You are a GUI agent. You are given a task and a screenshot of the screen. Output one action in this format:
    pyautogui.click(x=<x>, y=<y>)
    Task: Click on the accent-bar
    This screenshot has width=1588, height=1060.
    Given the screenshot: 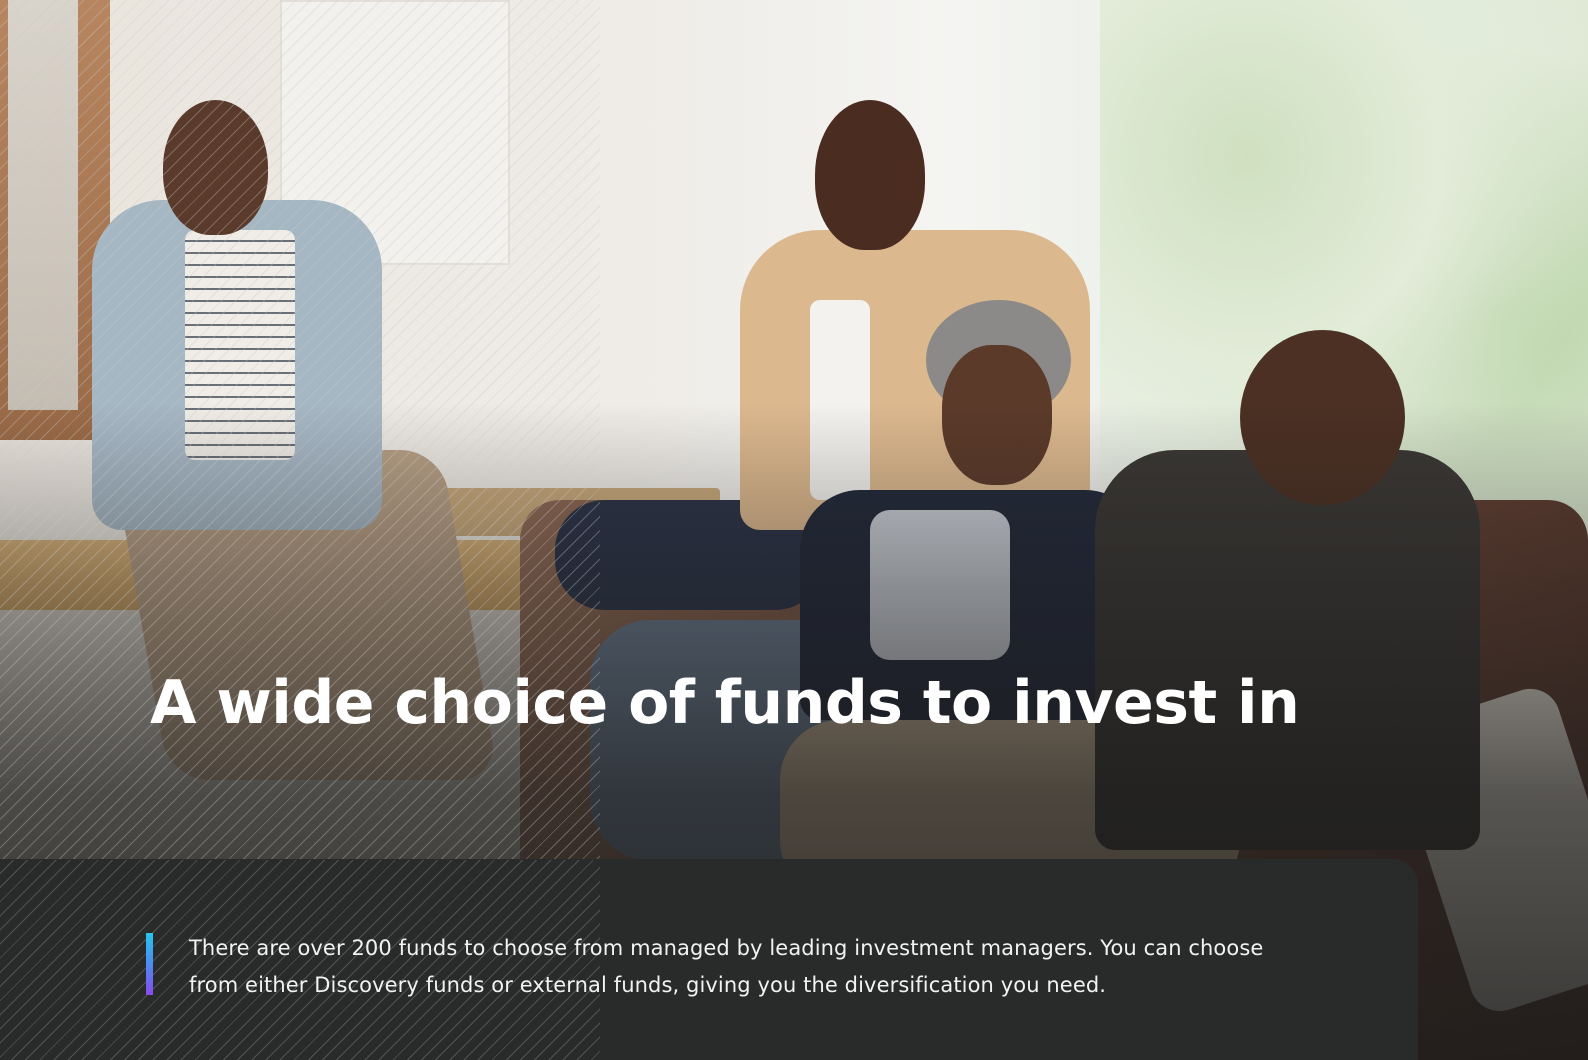 What is the action you would take?
    pyautogui.click(x=149, y=964)
    